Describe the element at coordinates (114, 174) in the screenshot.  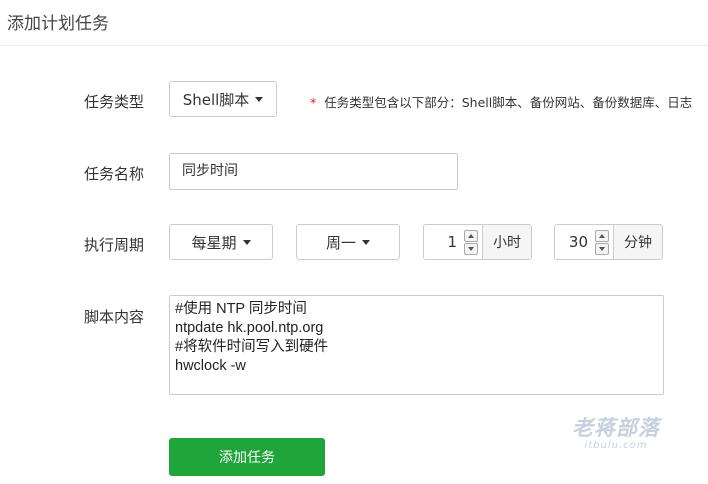
I see `task-name-label: 任务名称` at that location.